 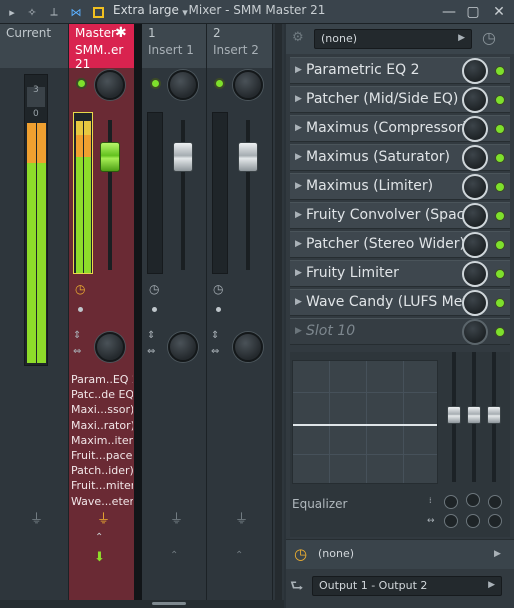 What do you see at coordinates (400, 331) in the screenshot?
I see `fx-slot-10: ▶ Slot 10` at bounding box center [400, 331].